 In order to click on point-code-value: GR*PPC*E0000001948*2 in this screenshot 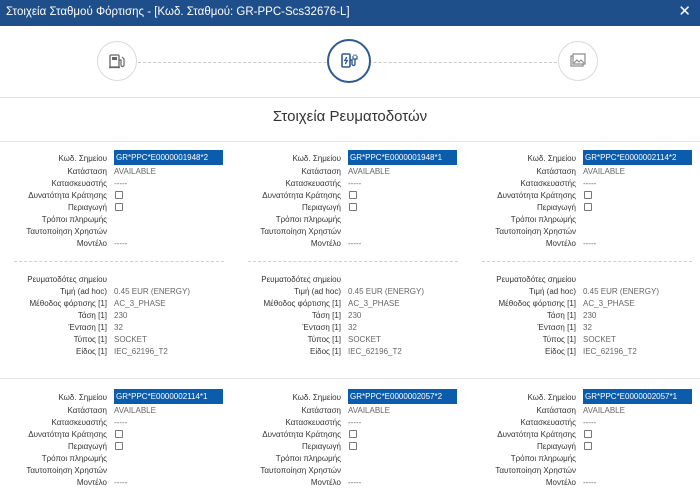, I will do `click(168, 157)`.